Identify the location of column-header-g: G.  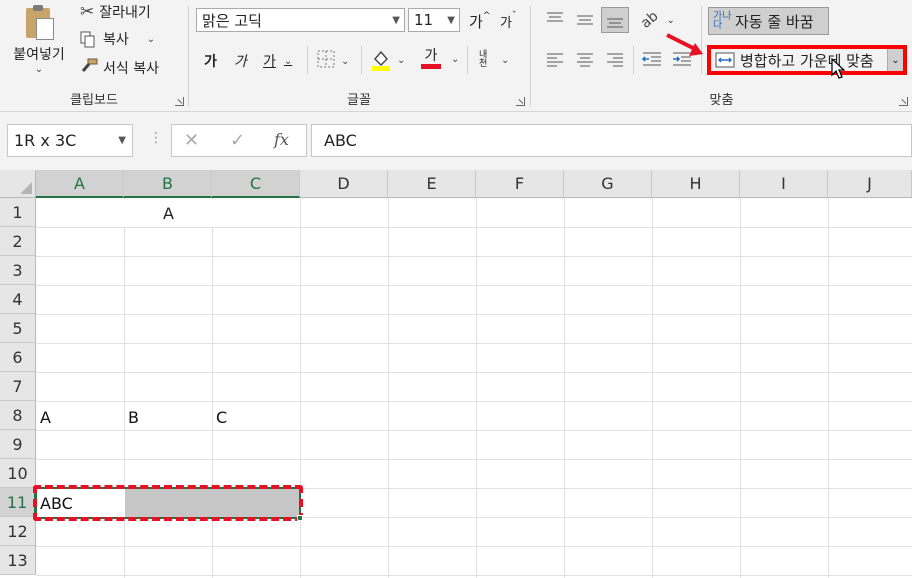
(608, 184).